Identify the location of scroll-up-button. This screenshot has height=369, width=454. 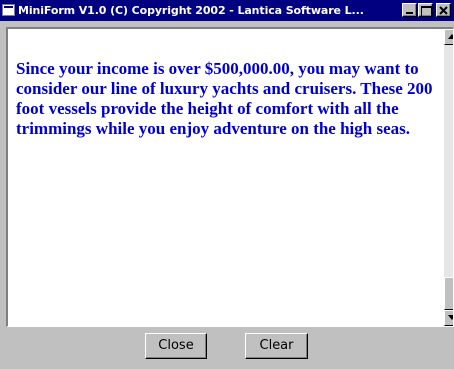
(448, 37).